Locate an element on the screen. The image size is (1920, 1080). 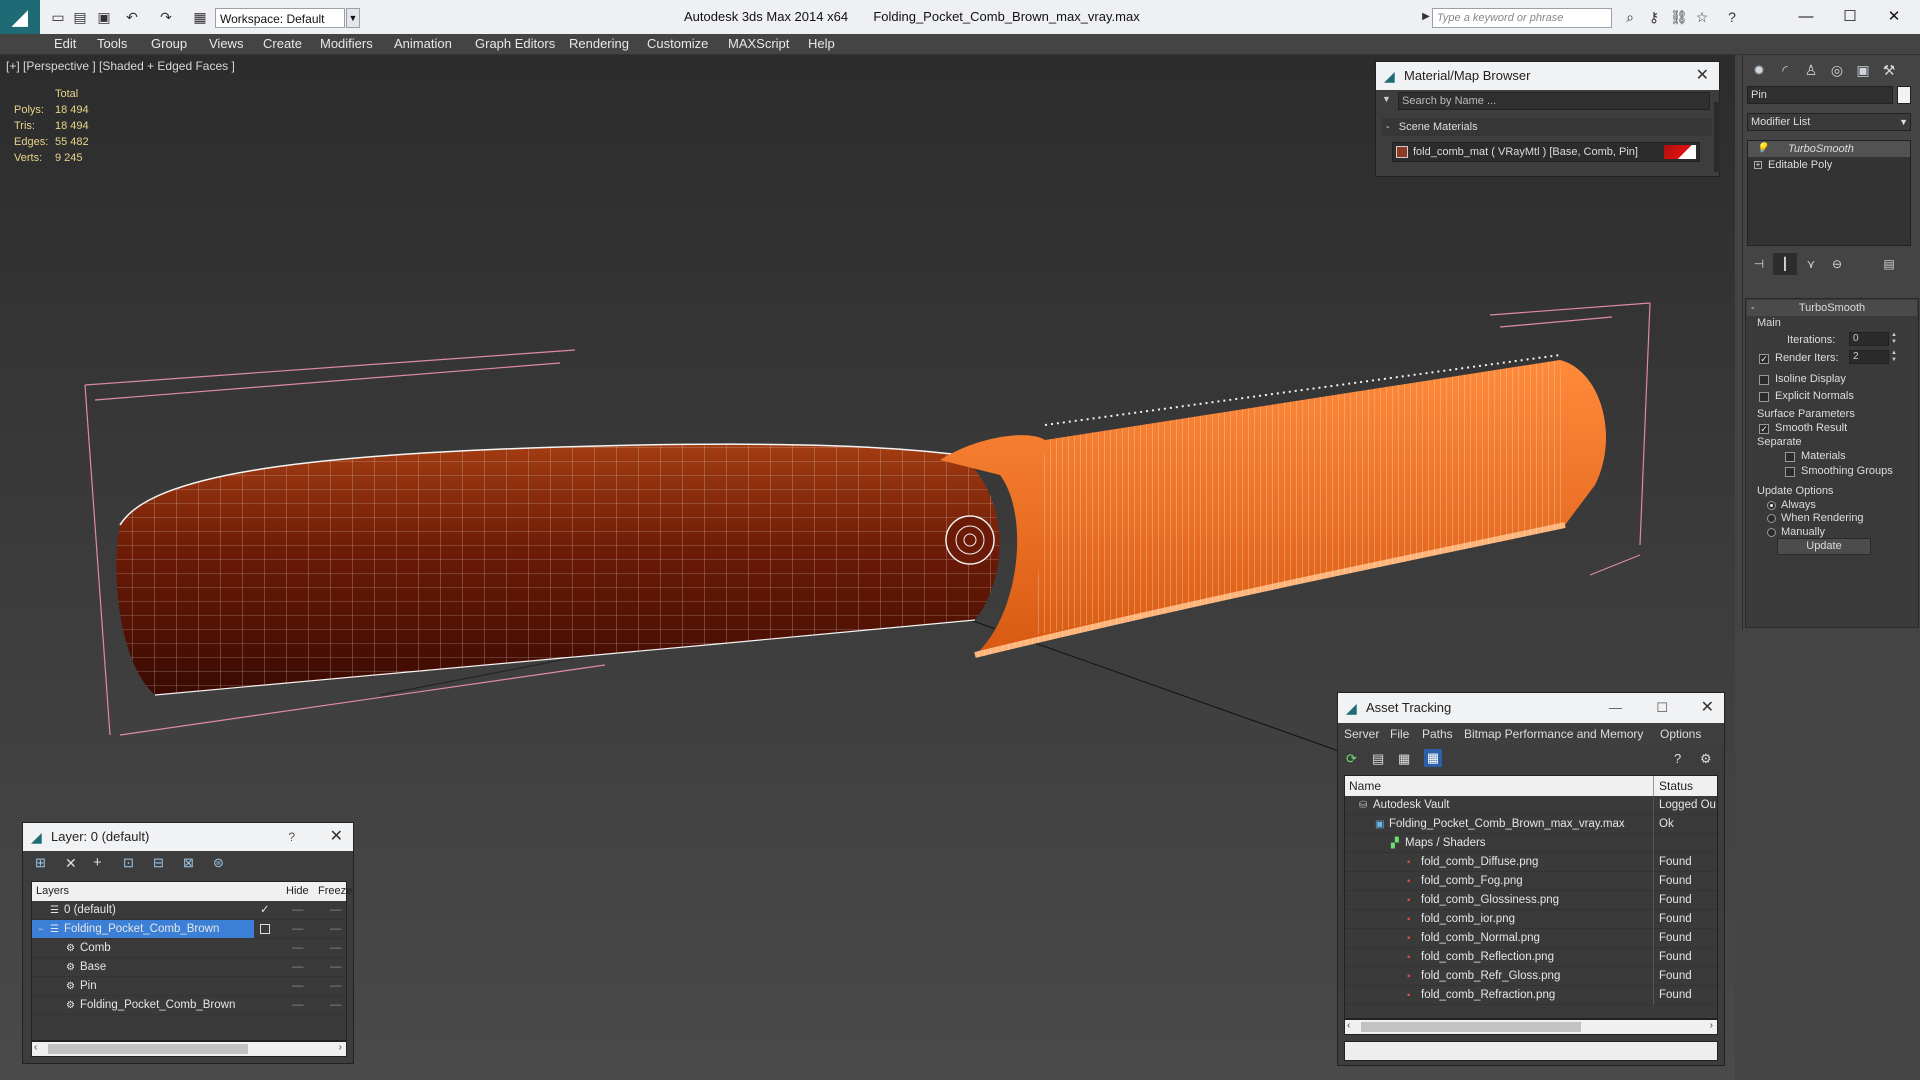
thumbnail-view-icon: ▦ is located at coordinates (1404, 759).